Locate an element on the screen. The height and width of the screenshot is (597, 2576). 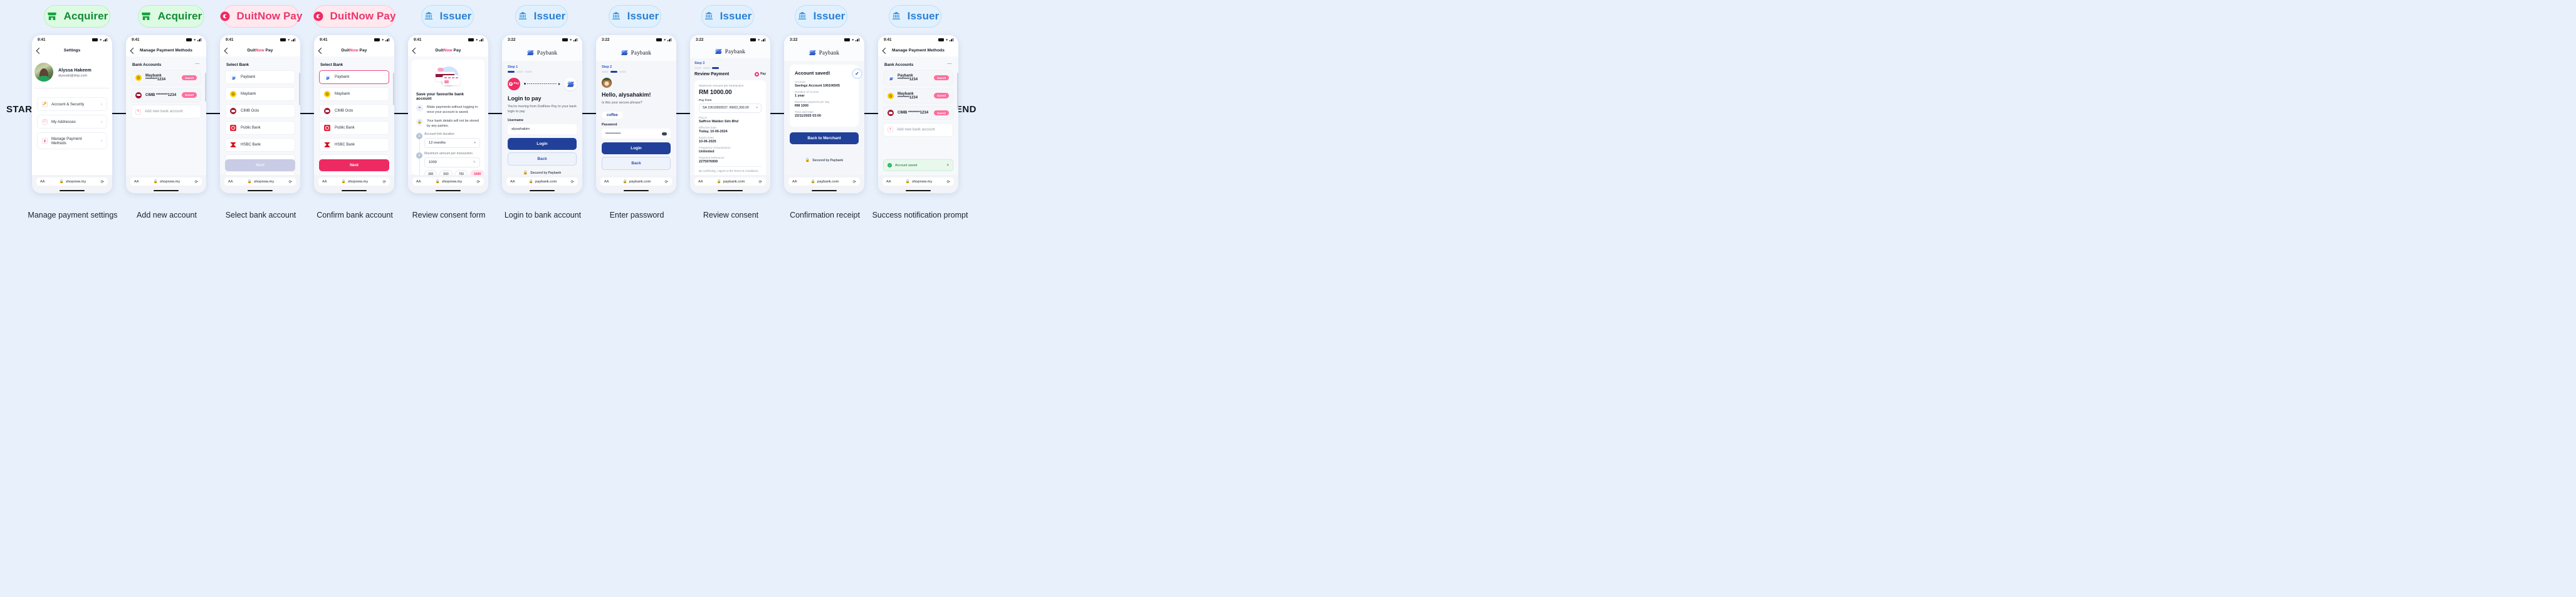
public-bank-logo-icon is located at coordinates (327, 127).